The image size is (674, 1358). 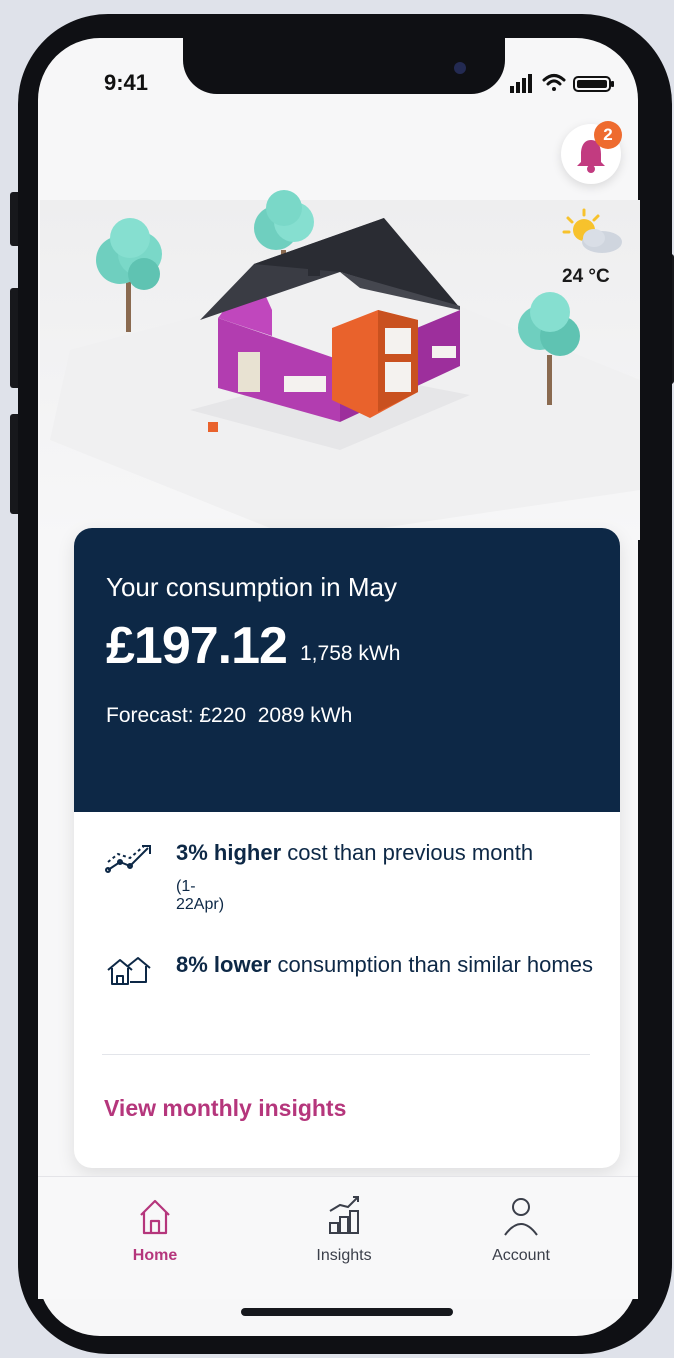 What do you see at coordinates (521, 1217) in the screenshot?
I see `account-icon` at bounding box center [521, 1217].